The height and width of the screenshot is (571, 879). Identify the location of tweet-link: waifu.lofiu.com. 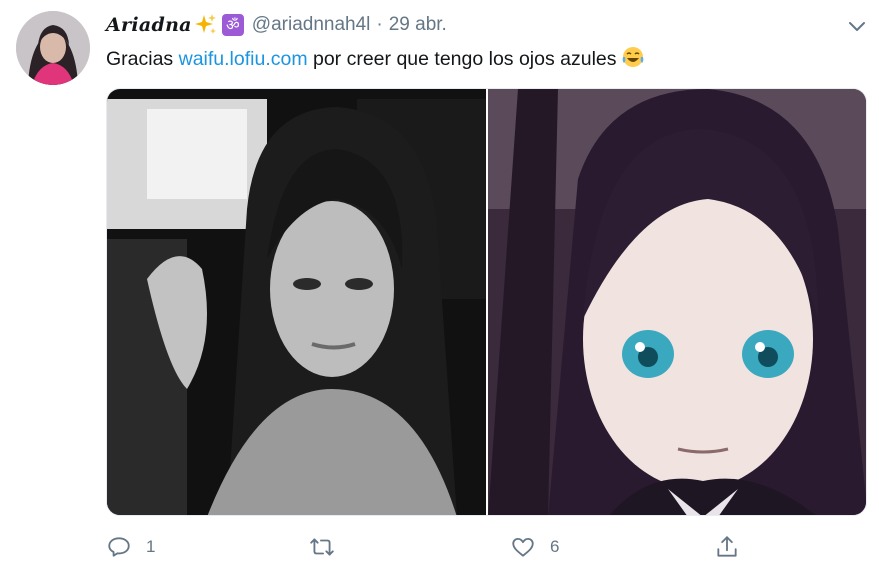
(243, 59).